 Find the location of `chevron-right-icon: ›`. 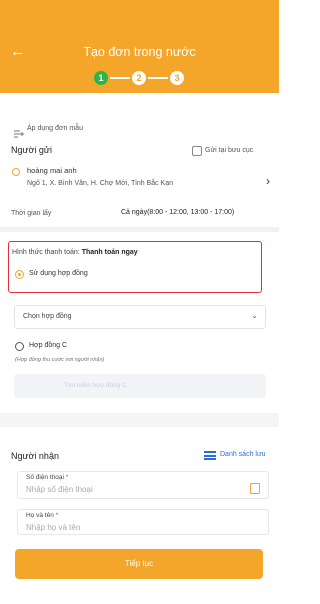

chevron-right-icon: › is located at coordinates (268, 181).